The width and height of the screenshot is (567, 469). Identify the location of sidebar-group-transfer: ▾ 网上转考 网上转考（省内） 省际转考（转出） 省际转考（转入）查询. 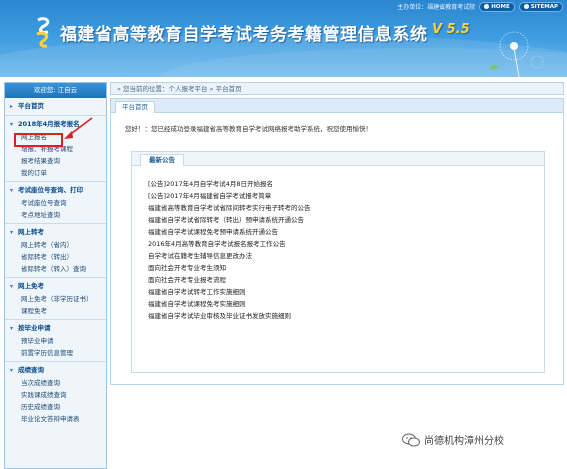
(55, 251).